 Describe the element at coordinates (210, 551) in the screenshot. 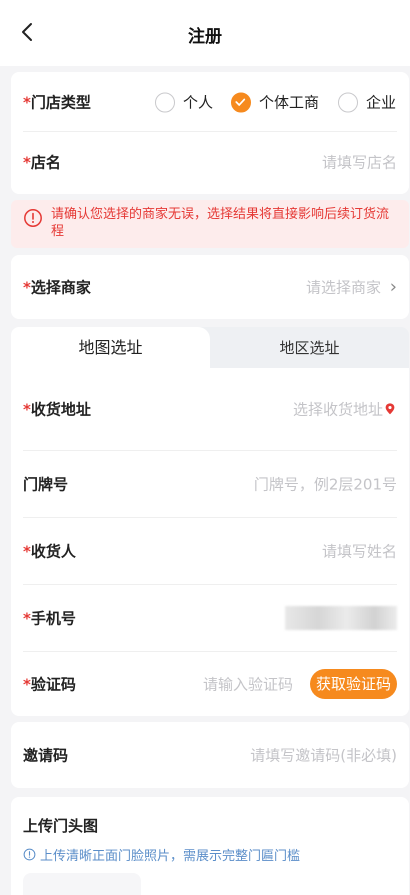

I see `receiver-row: *收货人 请填写姓名` at that location.